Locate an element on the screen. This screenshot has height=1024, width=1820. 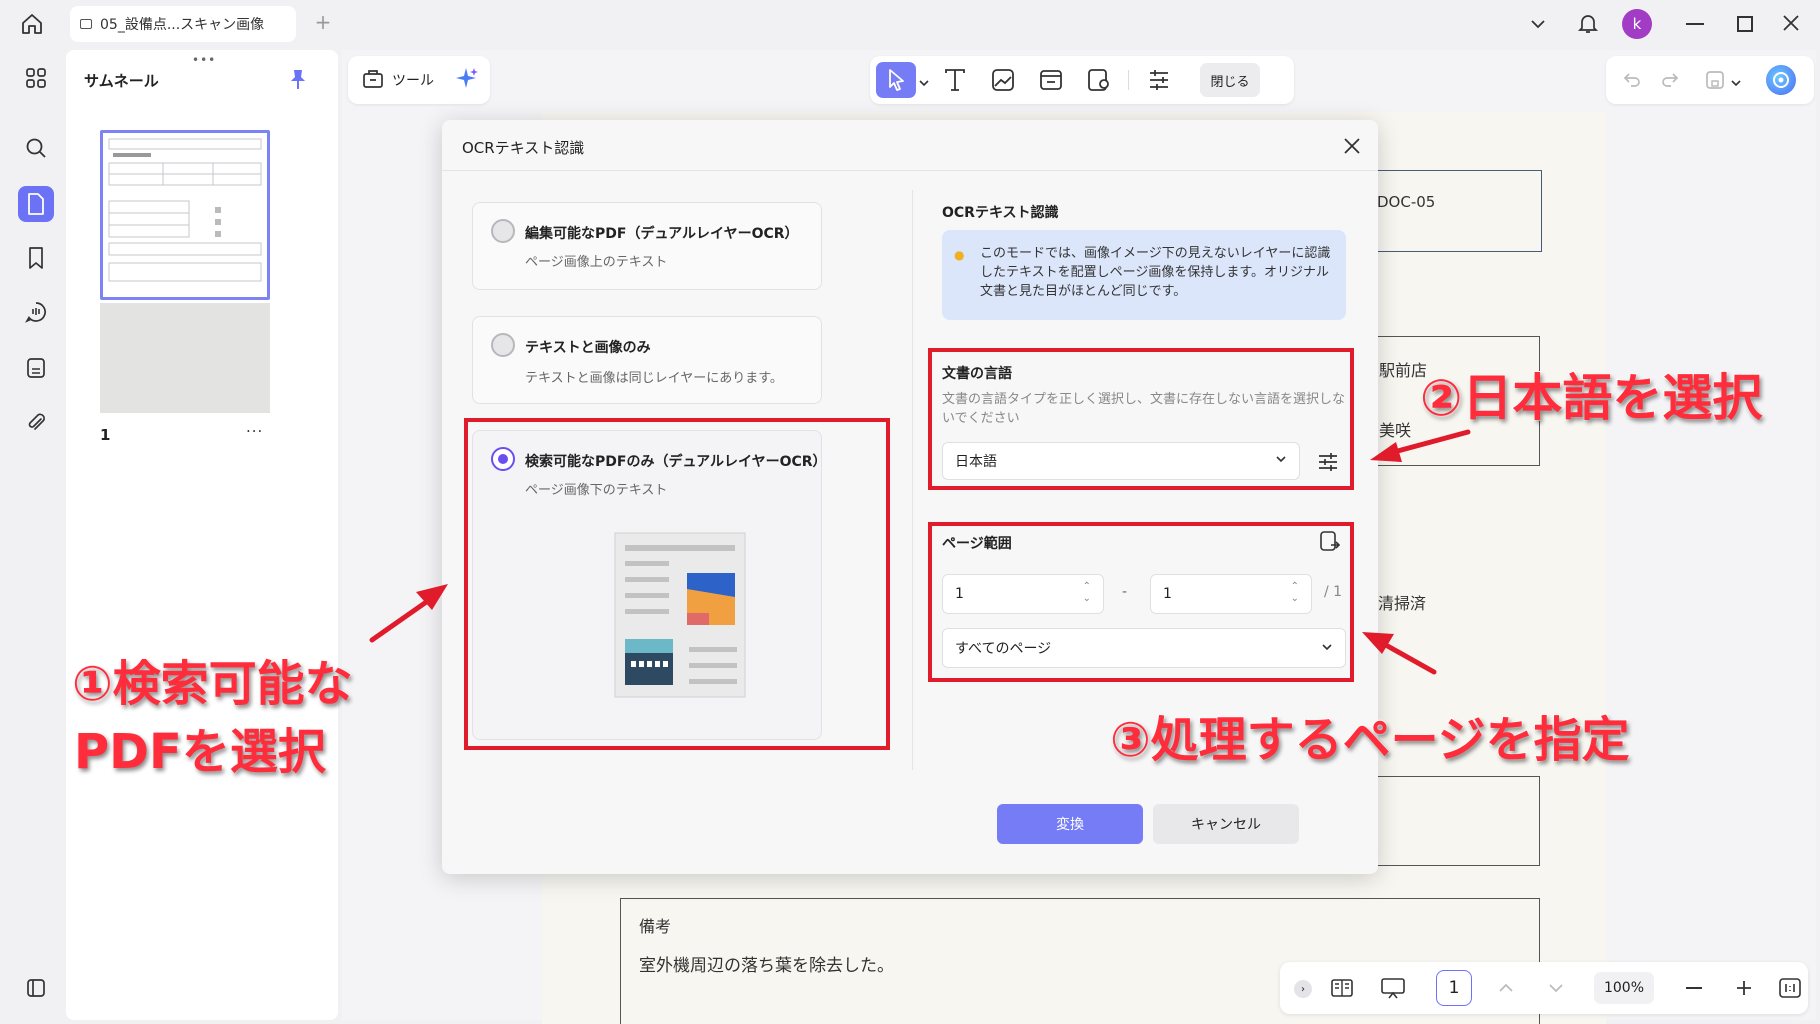
annotation-step1-line1: ①検索可能な is located at coordinates (212, 684).